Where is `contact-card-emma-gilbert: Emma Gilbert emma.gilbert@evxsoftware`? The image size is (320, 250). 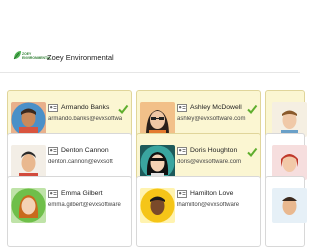 contact-card-emma-gilbert: Emma Gilbert emma.gilbert@evxsoftware is located at coordinates (69, 211).